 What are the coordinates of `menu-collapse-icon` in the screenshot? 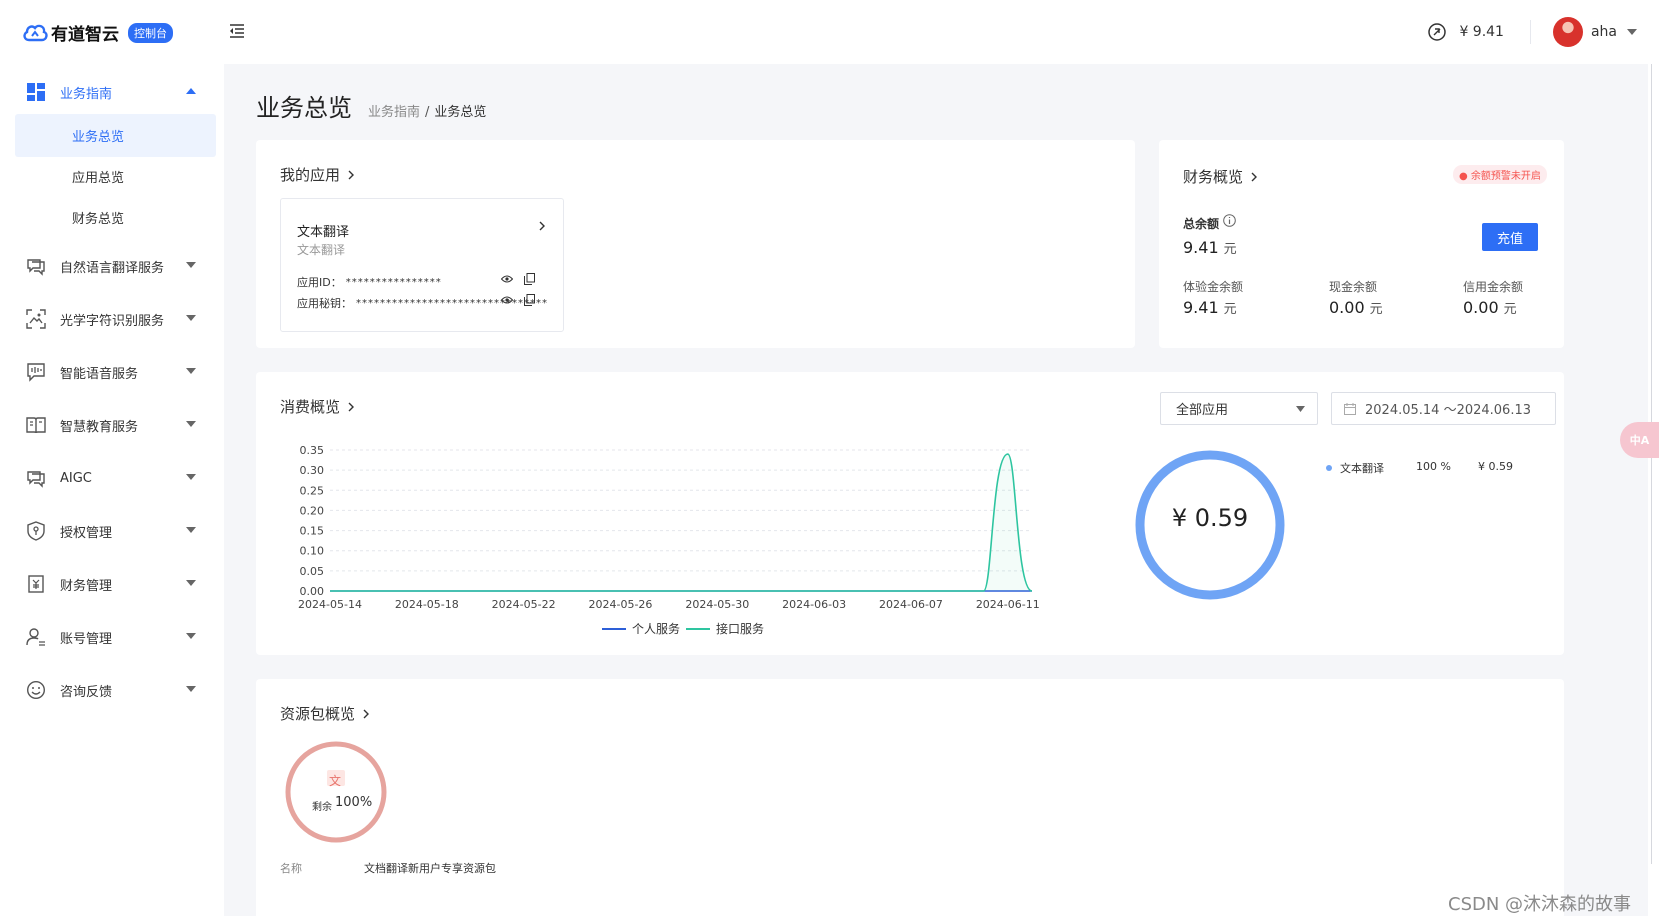 It's located at (237, 31).